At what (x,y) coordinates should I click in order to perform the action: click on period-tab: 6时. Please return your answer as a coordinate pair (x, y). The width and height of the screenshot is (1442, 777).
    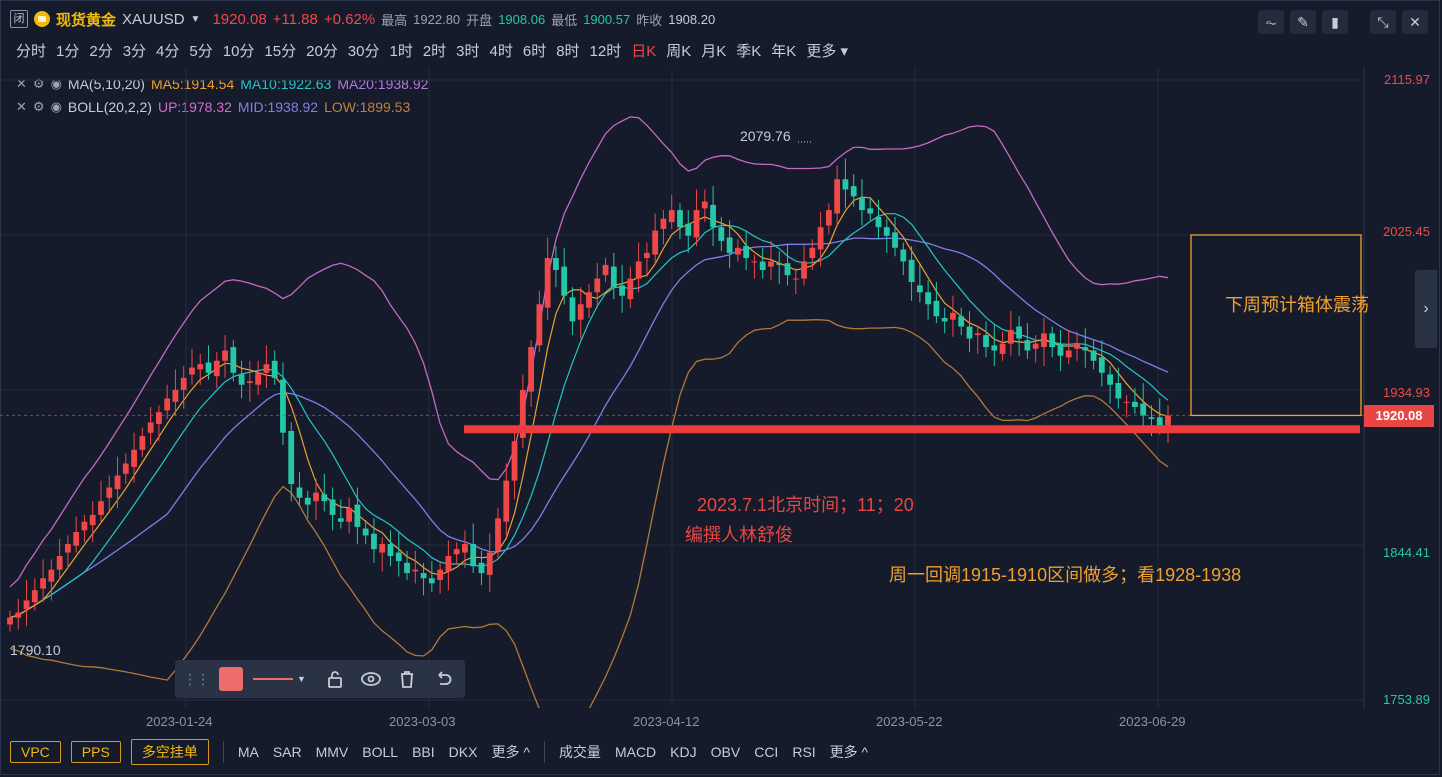
    Looking at the image, I should click on (534, 50).